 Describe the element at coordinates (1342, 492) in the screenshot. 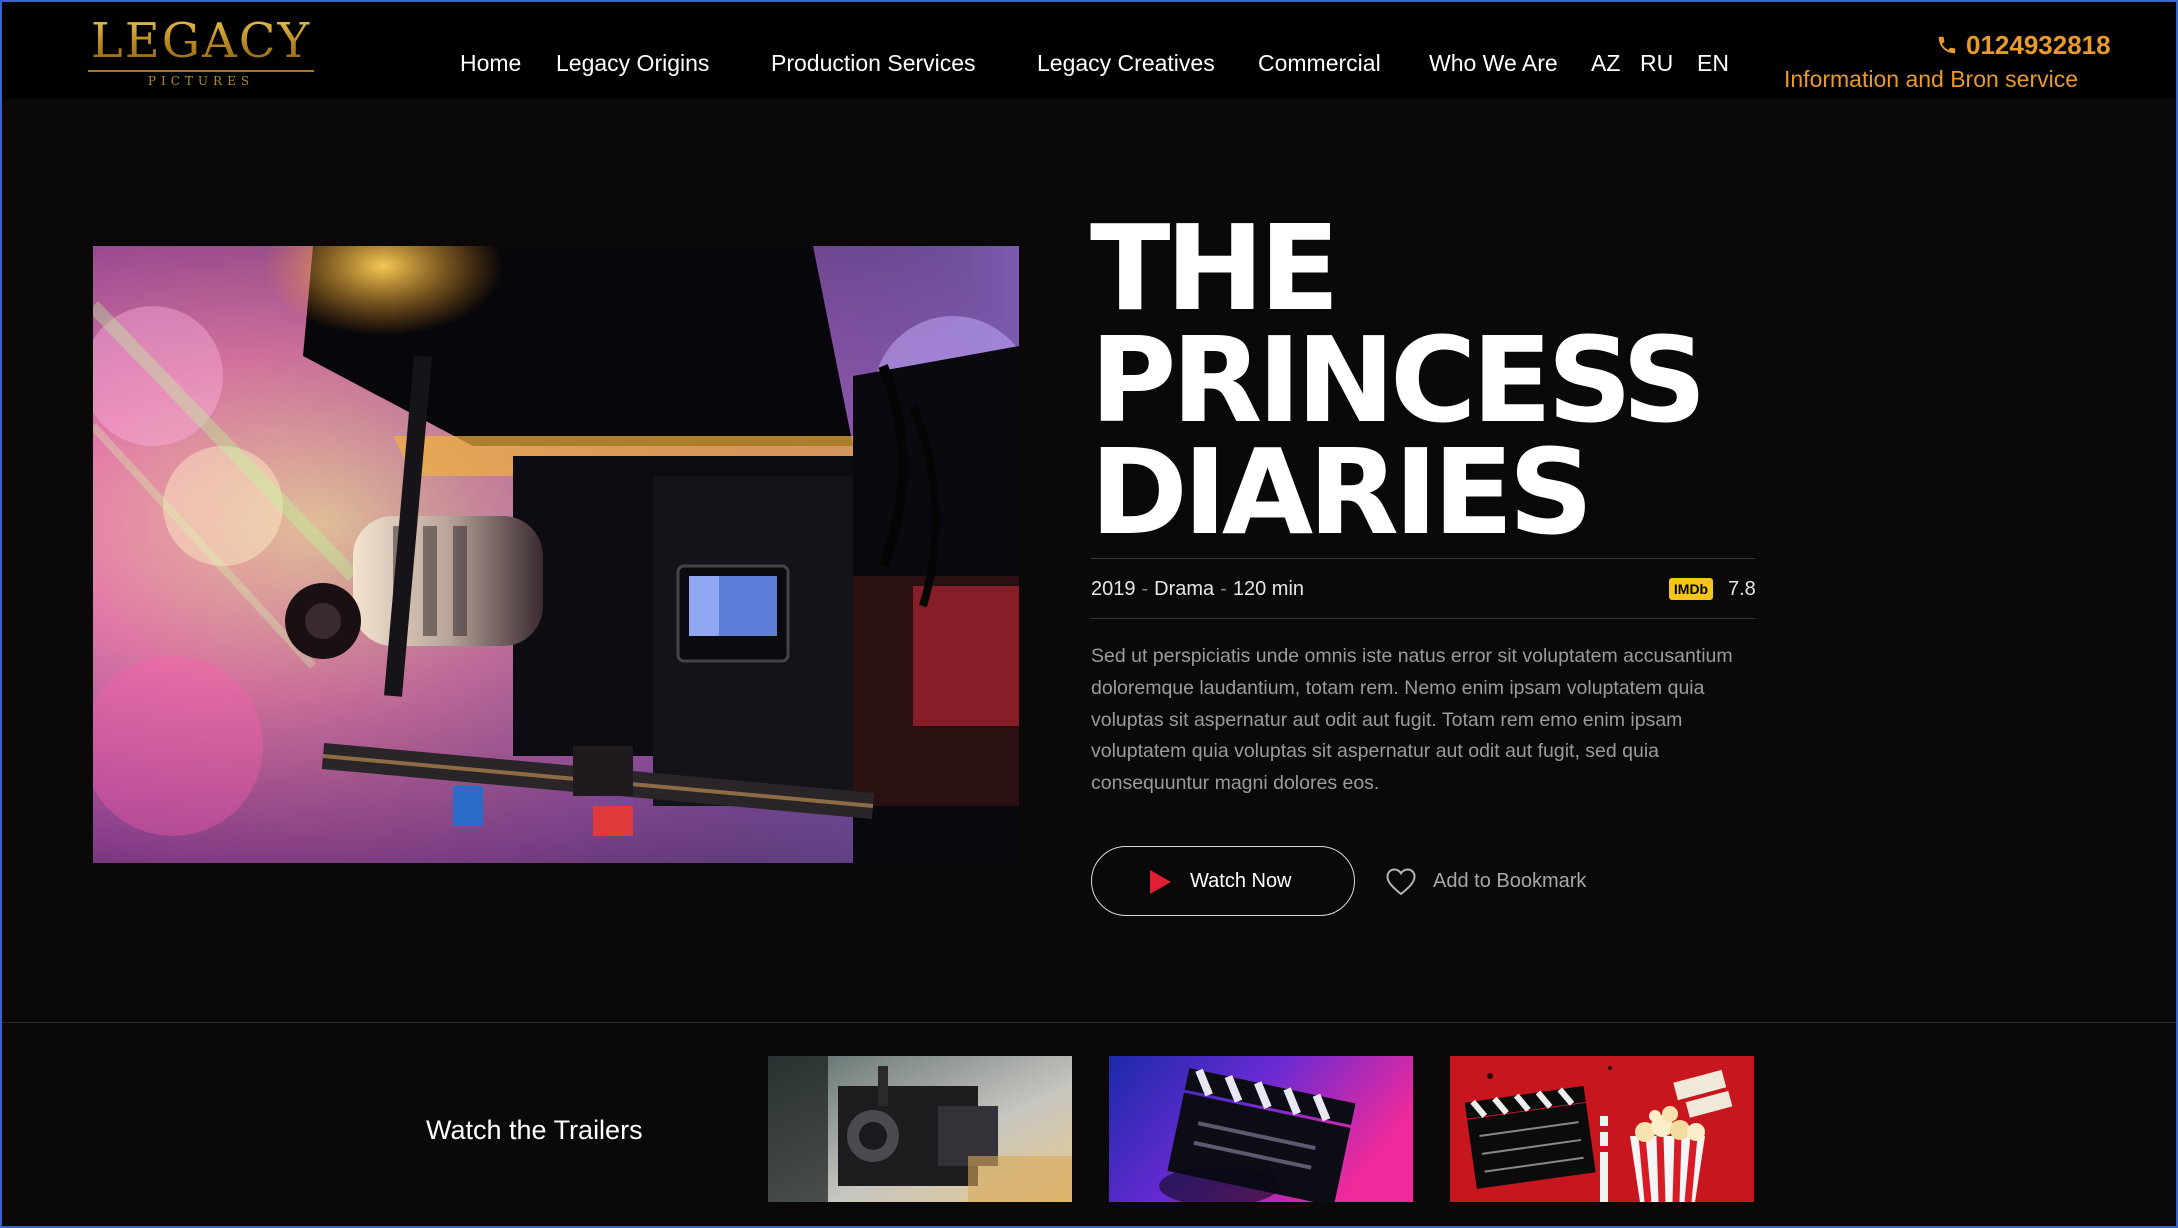

I see `title-line-3: DIARIES` at that location.